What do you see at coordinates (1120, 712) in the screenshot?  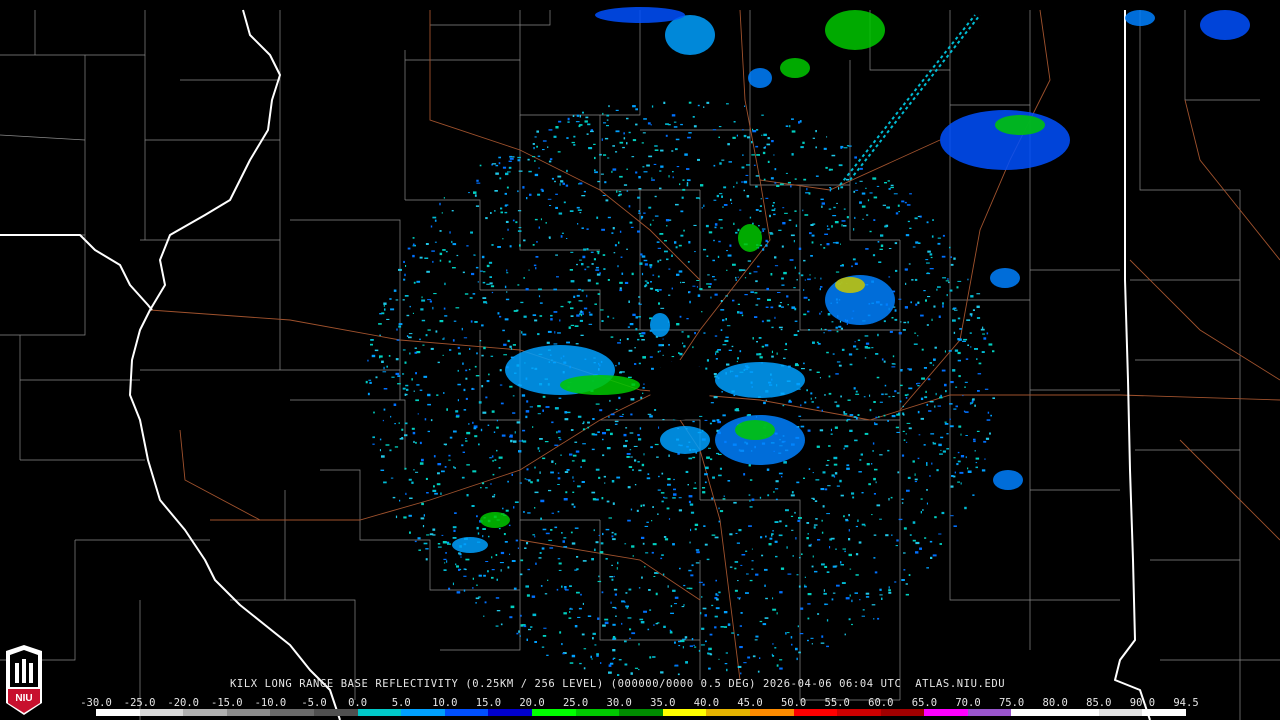 I see `scale-swatch` at bounding box center [1120, 712].